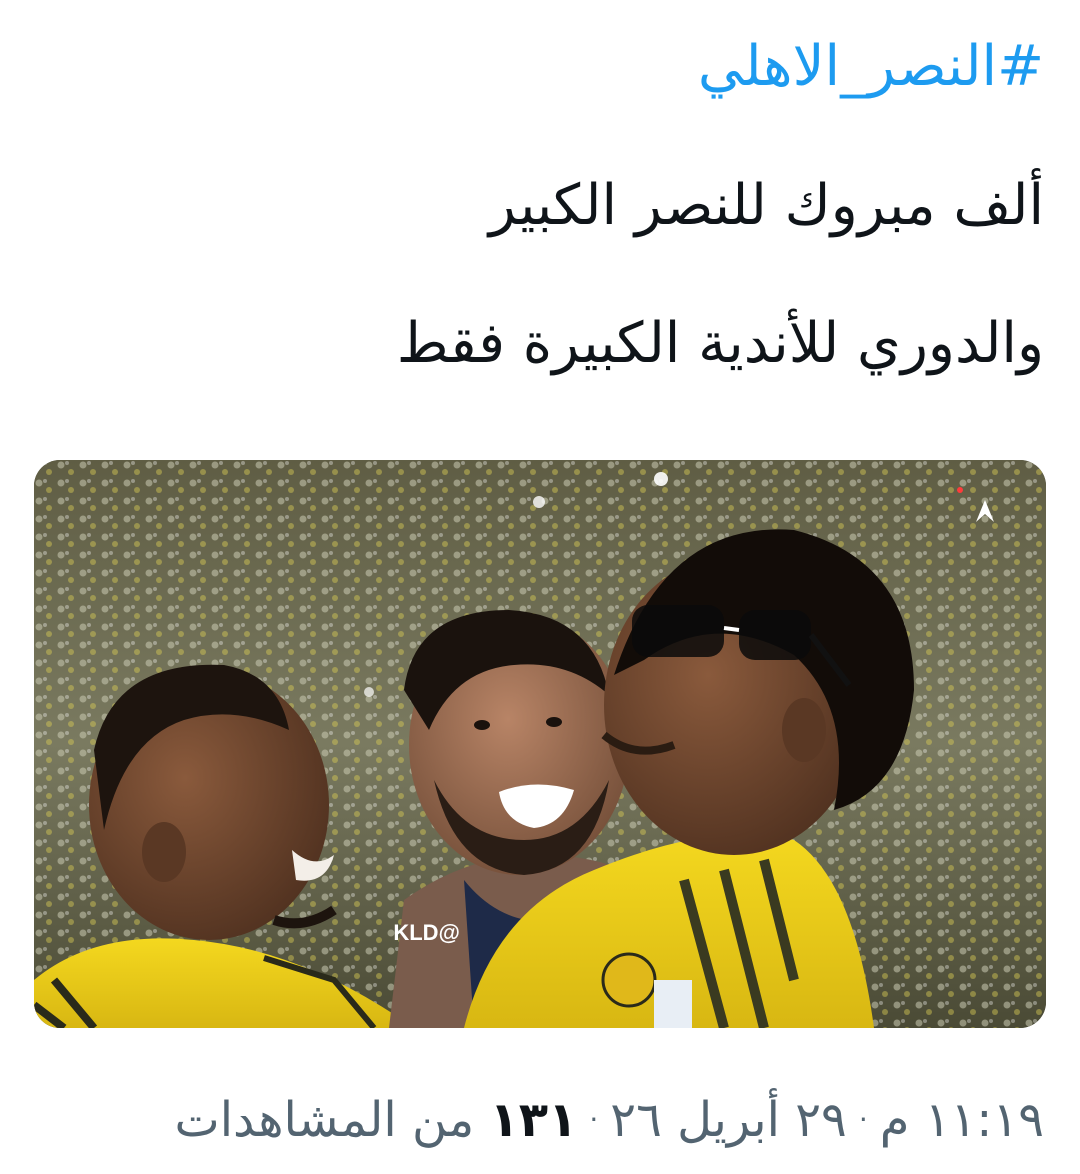 Image resolution: width=1080 pixels, height=1174 pixels. What do you see at coordinates (766, 205) in the screenshot?
I see `tweet-text-line-1: ألف مبروك للنصر الكبير` at bounding box center [766, 205].